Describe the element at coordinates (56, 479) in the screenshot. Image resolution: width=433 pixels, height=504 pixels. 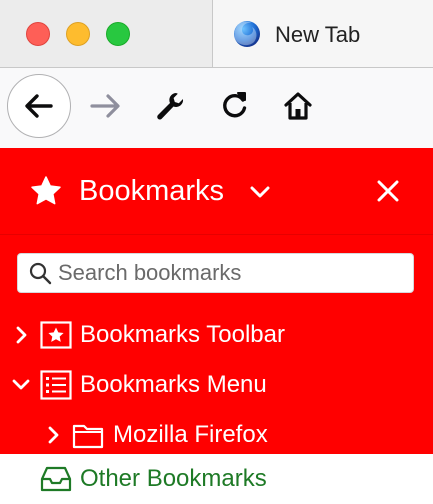
I see `other-bookmarks-icon` at that location.